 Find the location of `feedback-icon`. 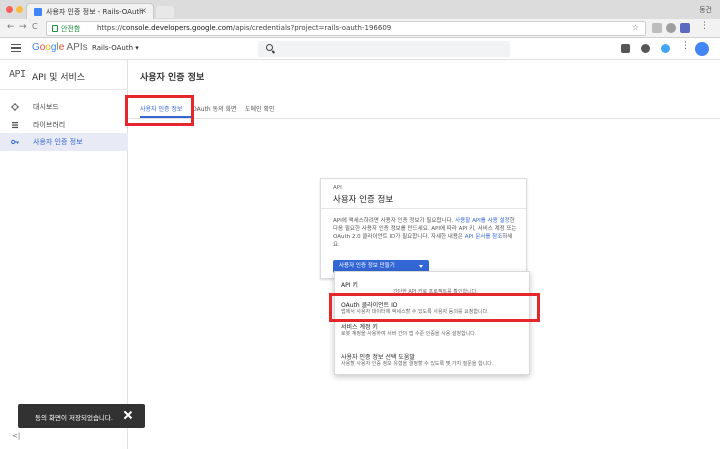

feedback-icon is located at coordinates (625, 48).